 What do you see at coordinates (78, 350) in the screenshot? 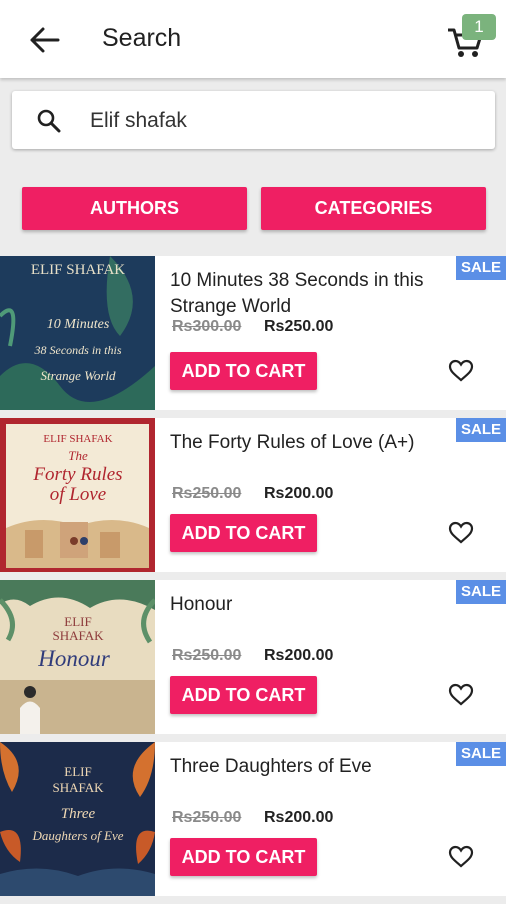
I see `cover-title-line: 38 Seconds in this` at bounding box center [78, 350].